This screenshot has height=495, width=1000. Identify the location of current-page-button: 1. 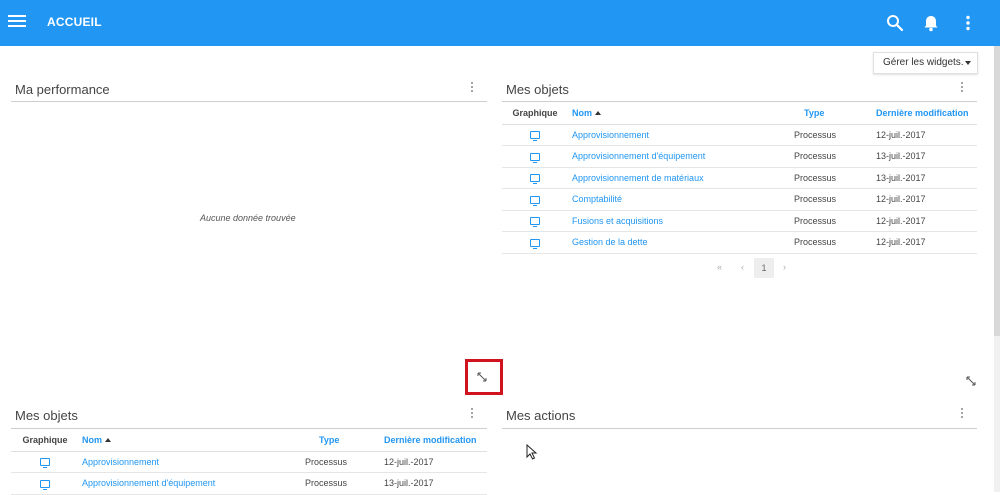
(764, 268).